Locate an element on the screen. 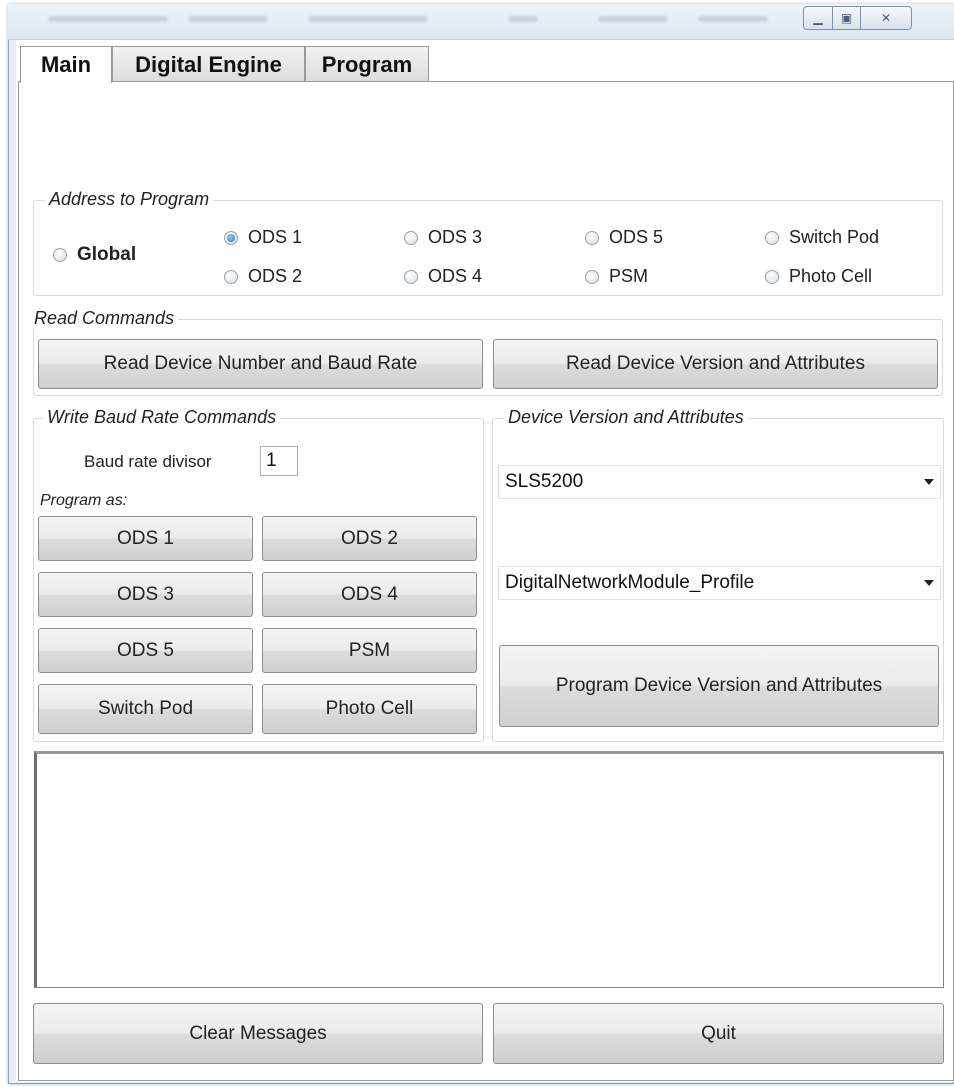 The width and height of the screenshot is (954, 1087). button-label: Quit is located at coordinates (718, 1033).